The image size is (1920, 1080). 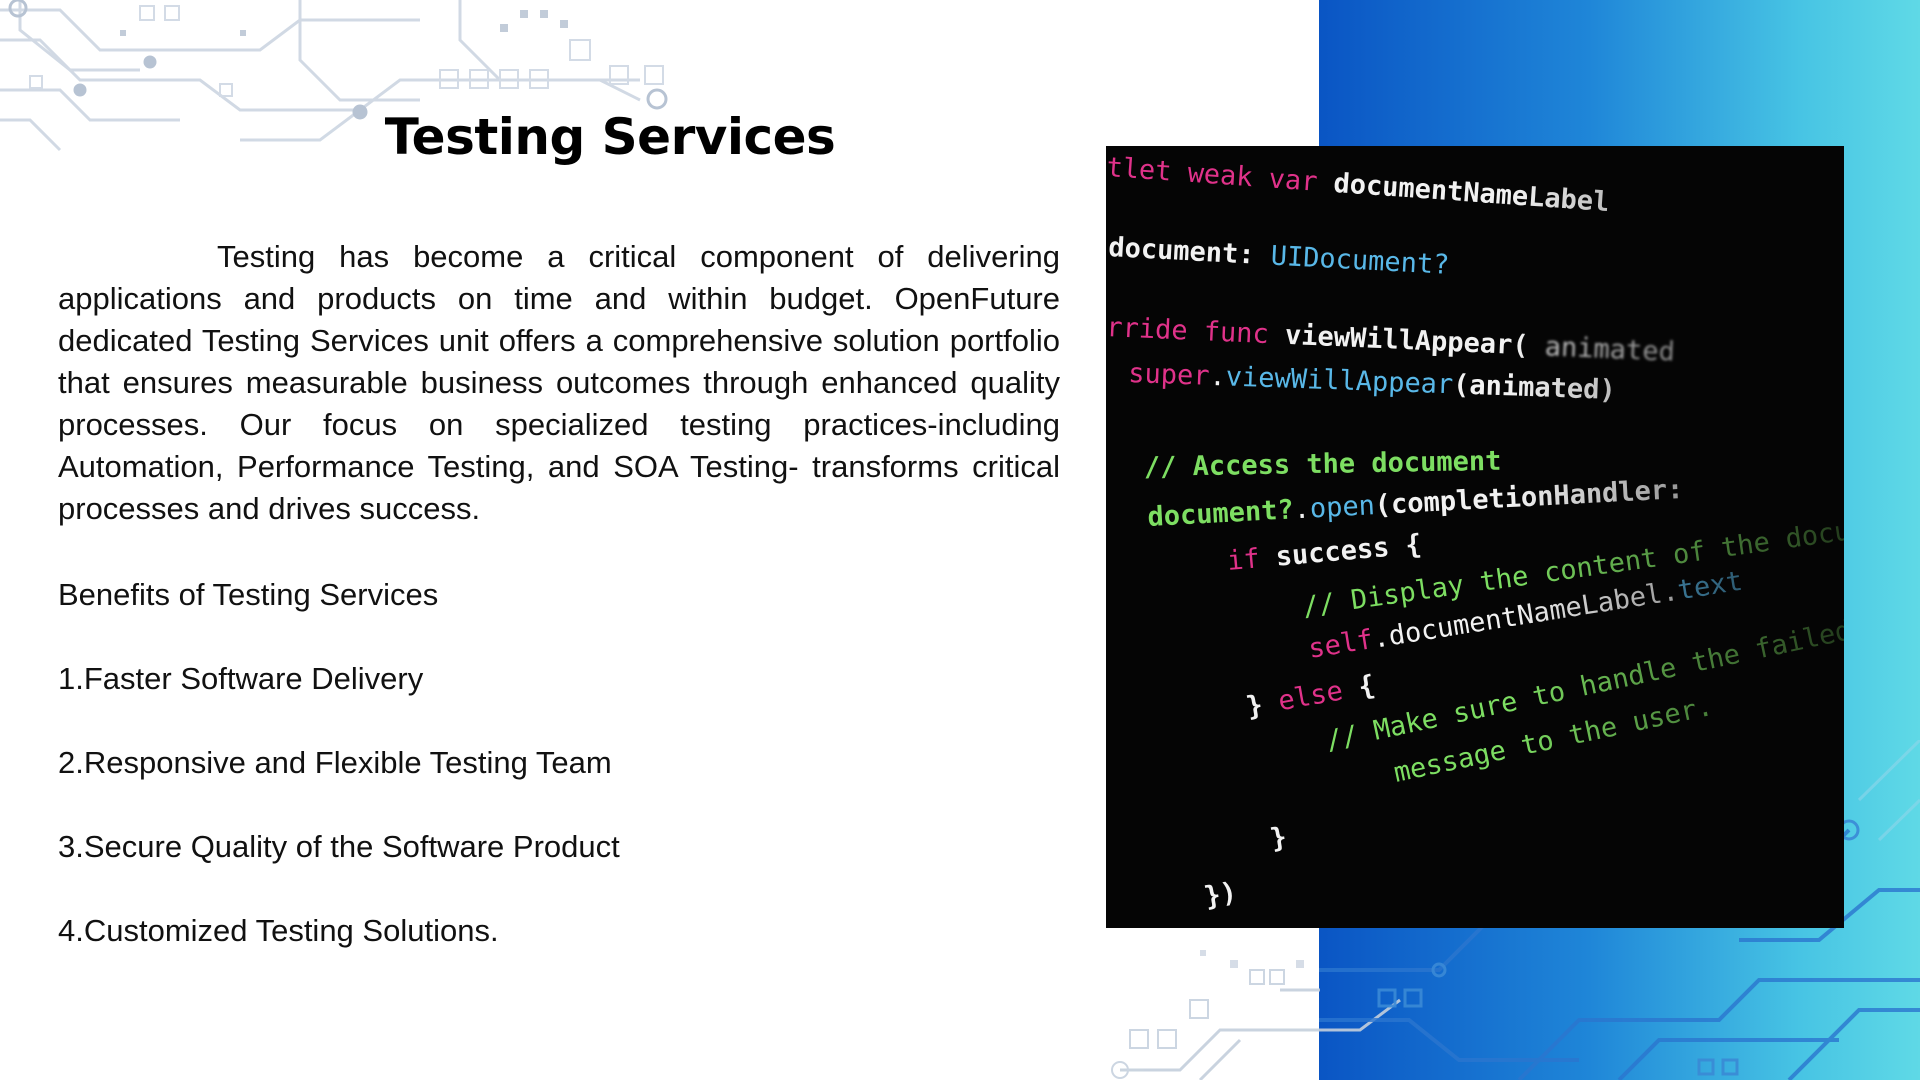 What do you see at coordinates (610, 137) in the screenshot?
I see `page-title: Testing Services` at bounding box center [610, 137].